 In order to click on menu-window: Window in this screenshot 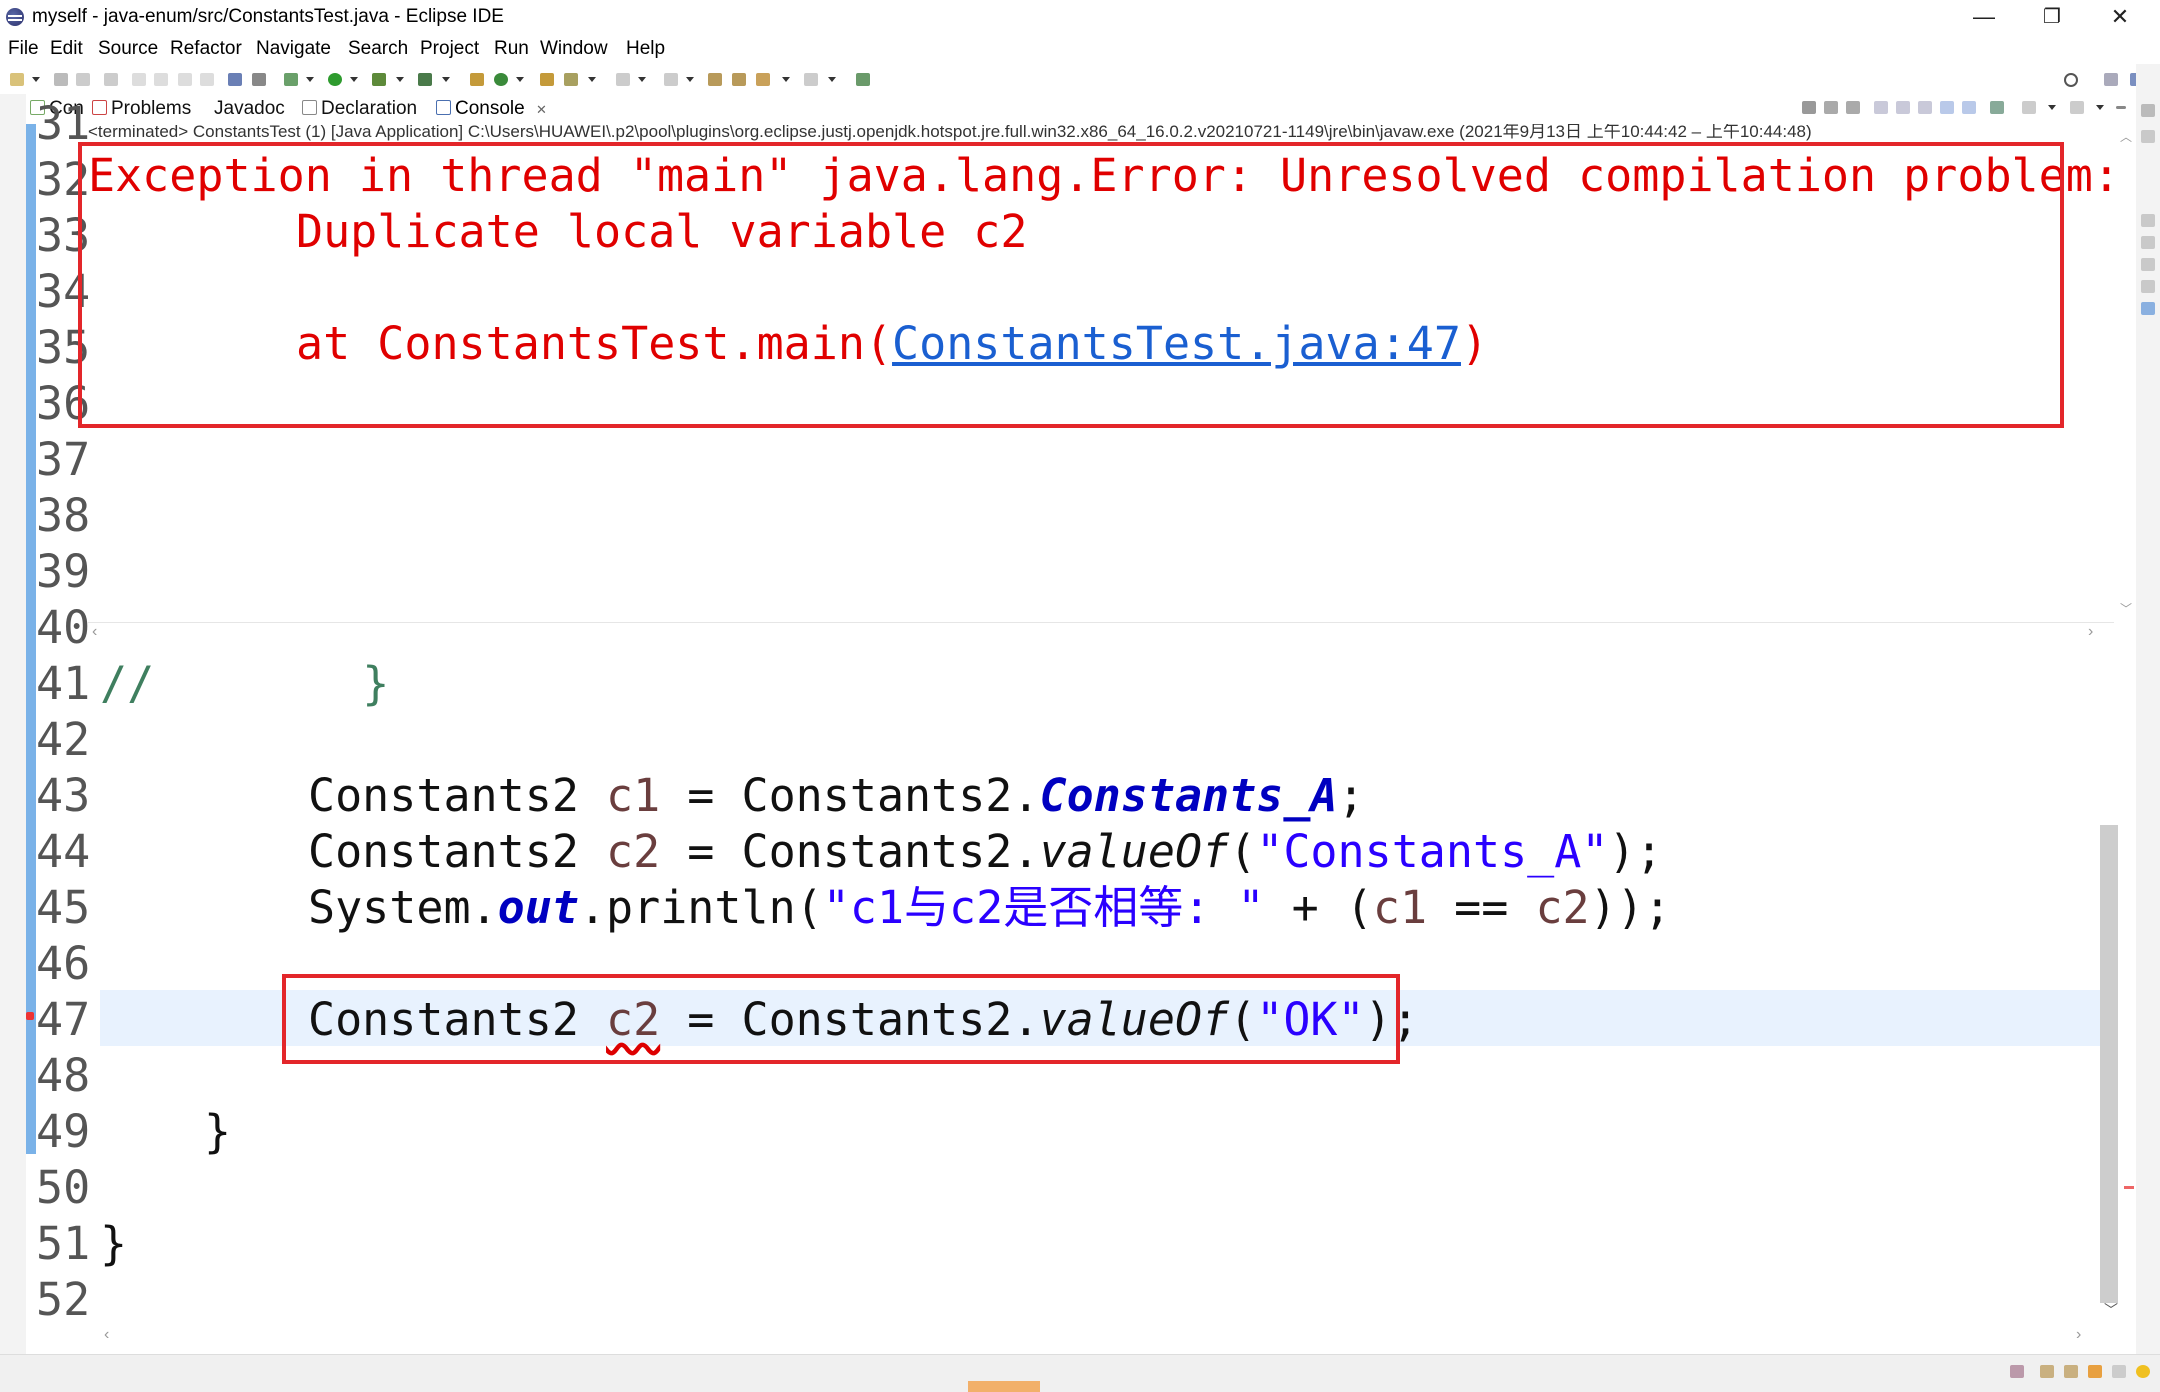, I will do `click(574, 49)`.